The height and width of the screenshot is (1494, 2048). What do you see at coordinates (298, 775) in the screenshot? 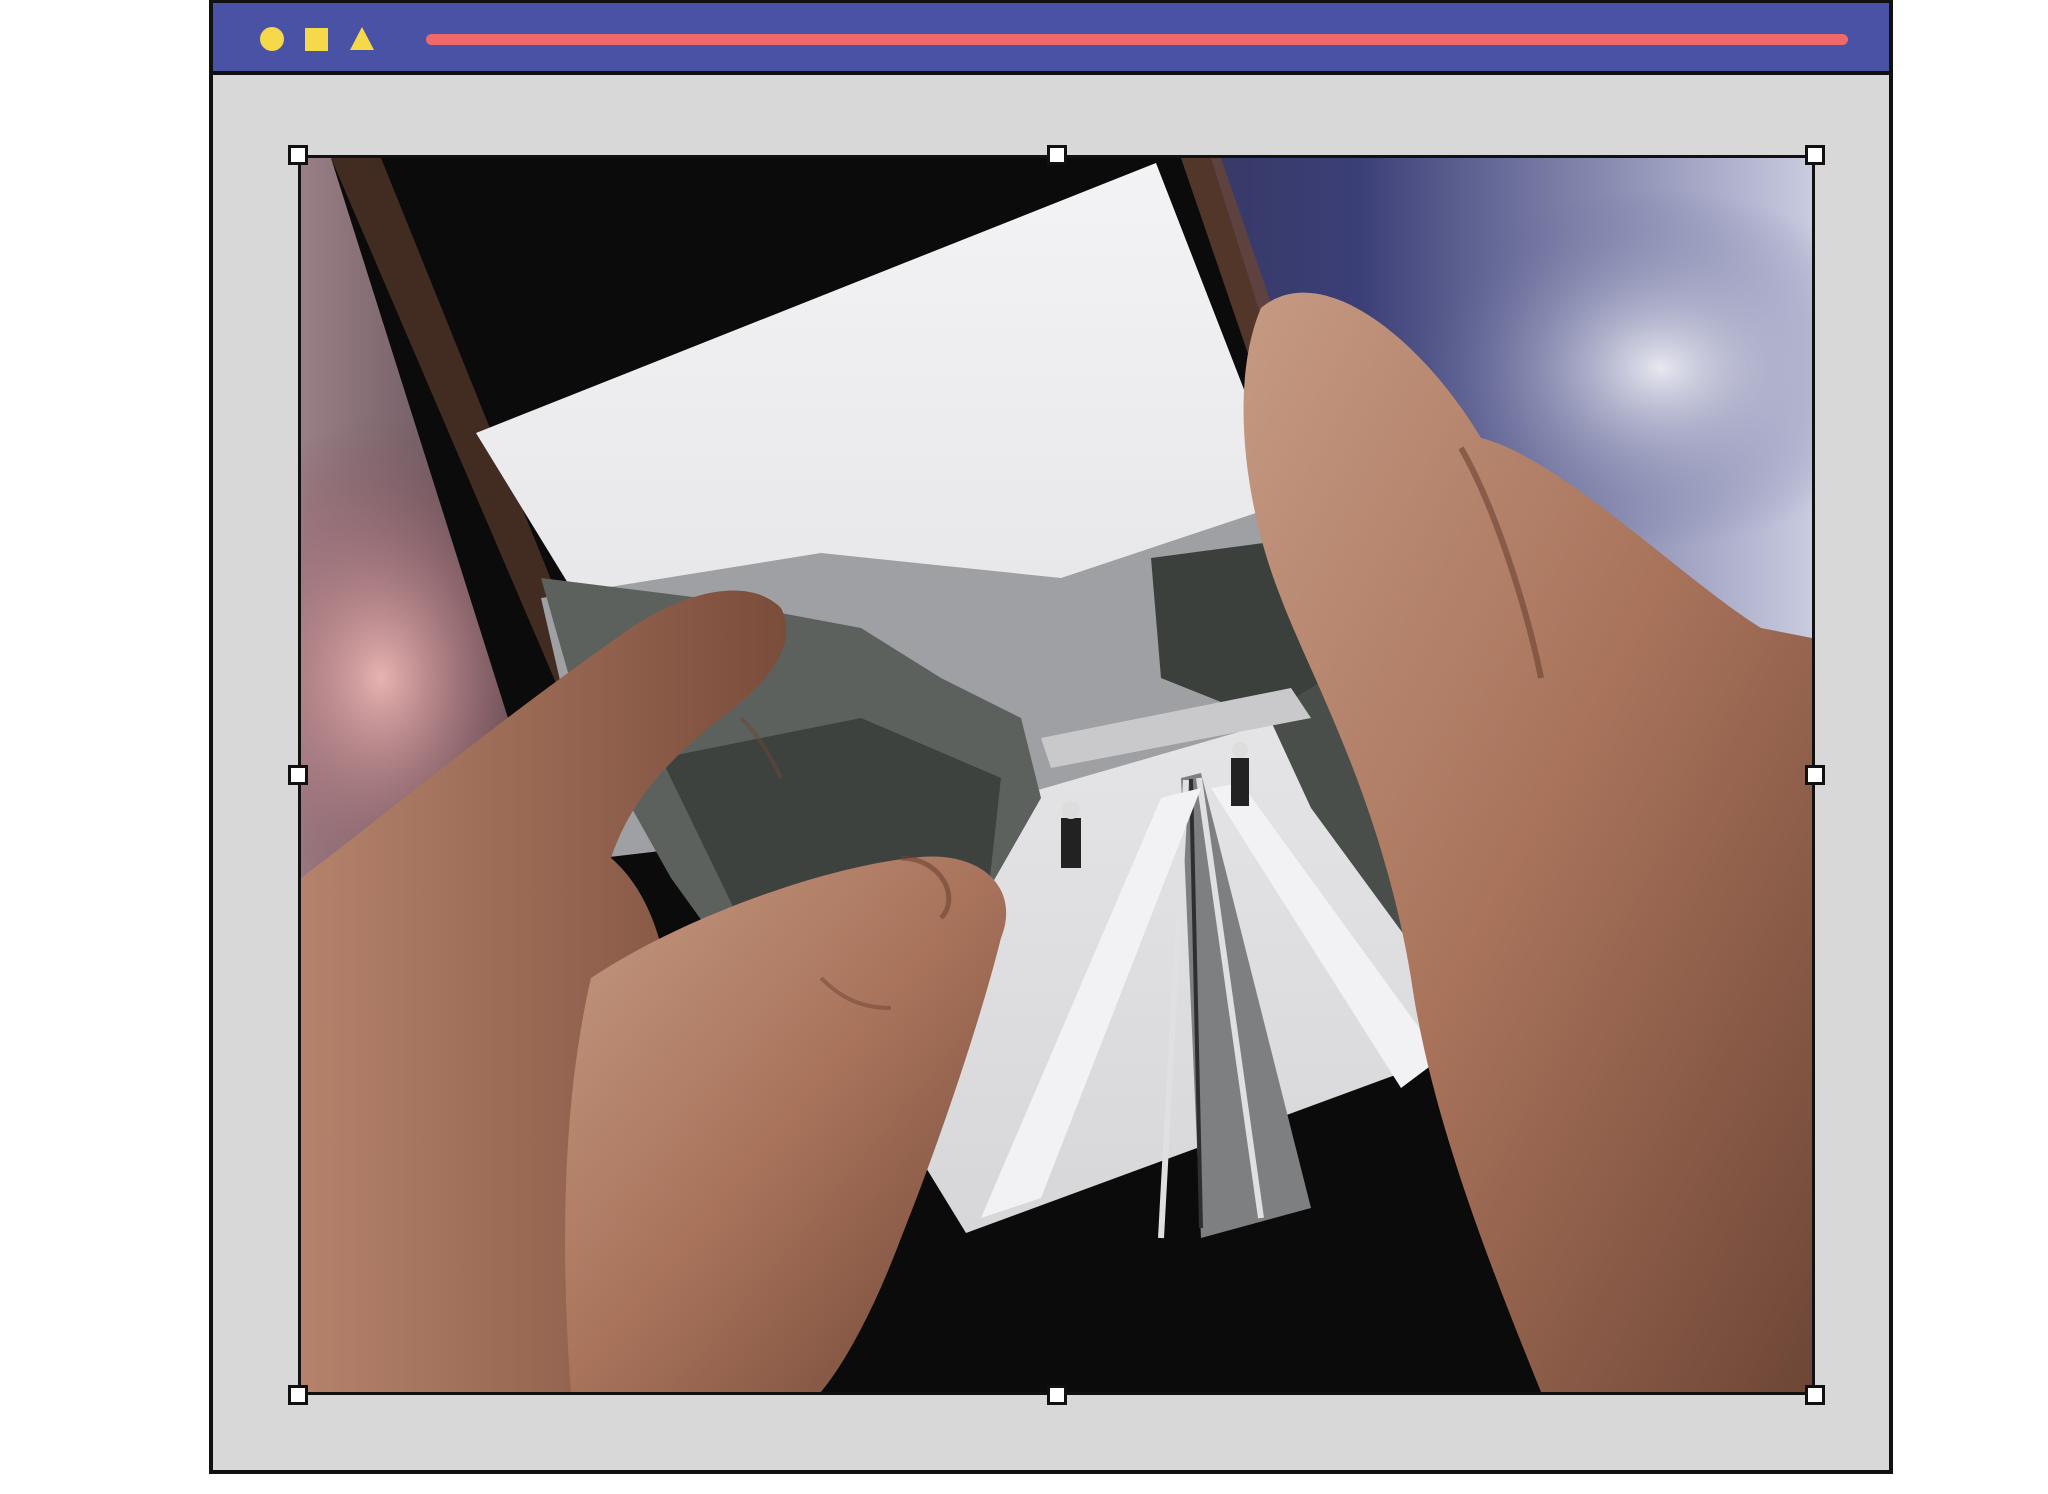
I see `resize-handle-middle-left` at bounding box center [298, 775].